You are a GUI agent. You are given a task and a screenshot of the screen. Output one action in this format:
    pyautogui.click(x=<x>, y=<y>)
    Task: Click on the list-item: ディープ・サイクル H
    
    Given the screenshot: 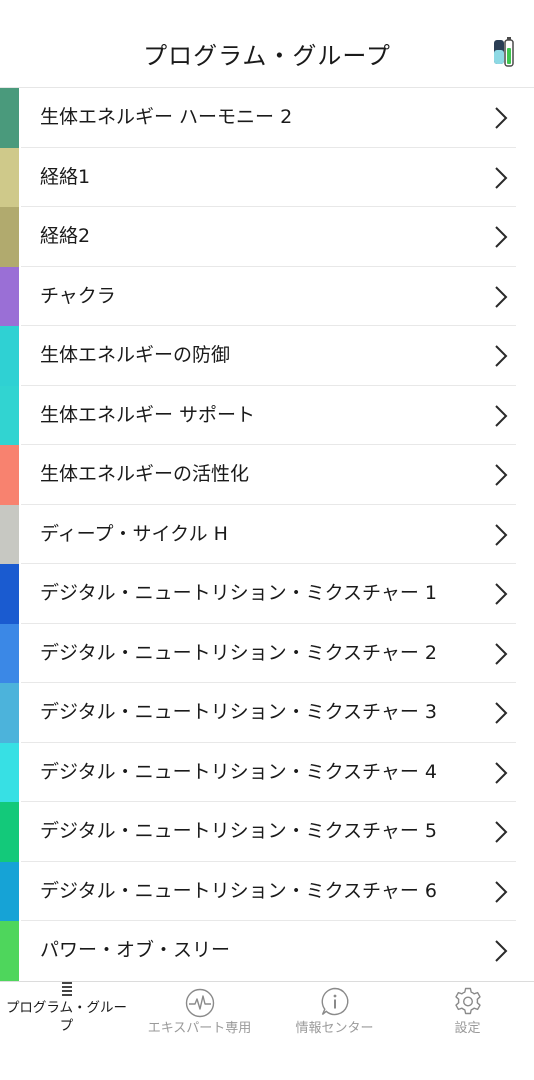 What is the action you would take?
    pyautogui.click(x=267, y=534)
    